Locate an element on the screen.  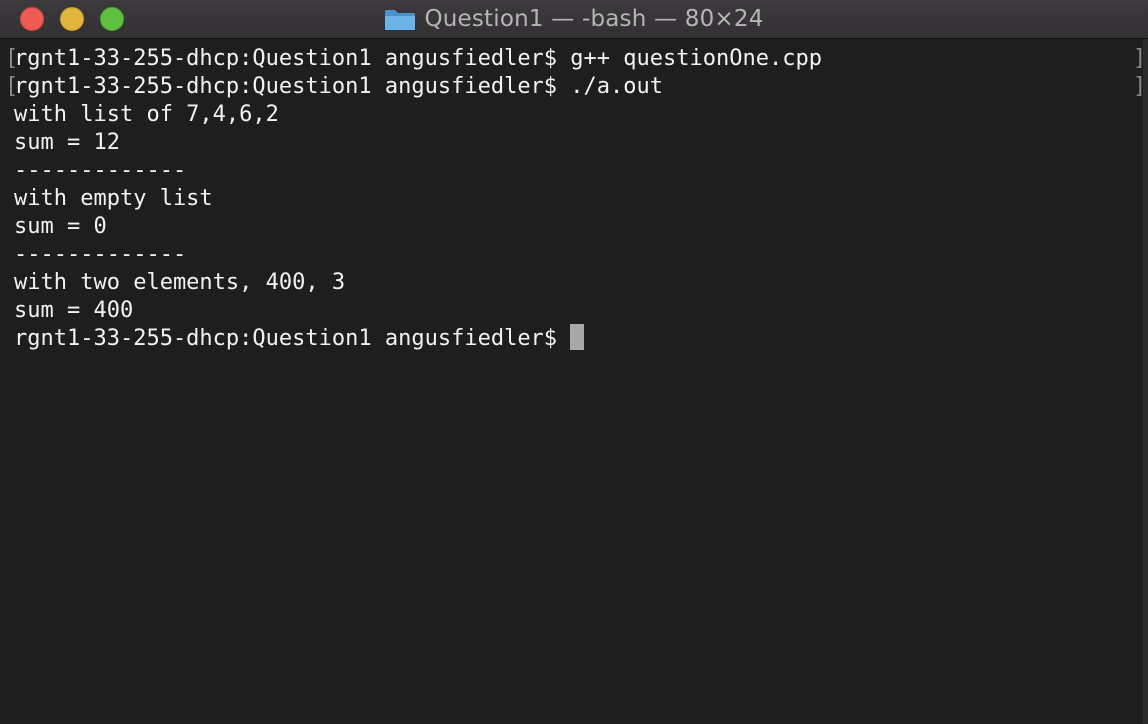
title-bar: Question1 — -bash — 80×24 is located at coordinates (574, 19).